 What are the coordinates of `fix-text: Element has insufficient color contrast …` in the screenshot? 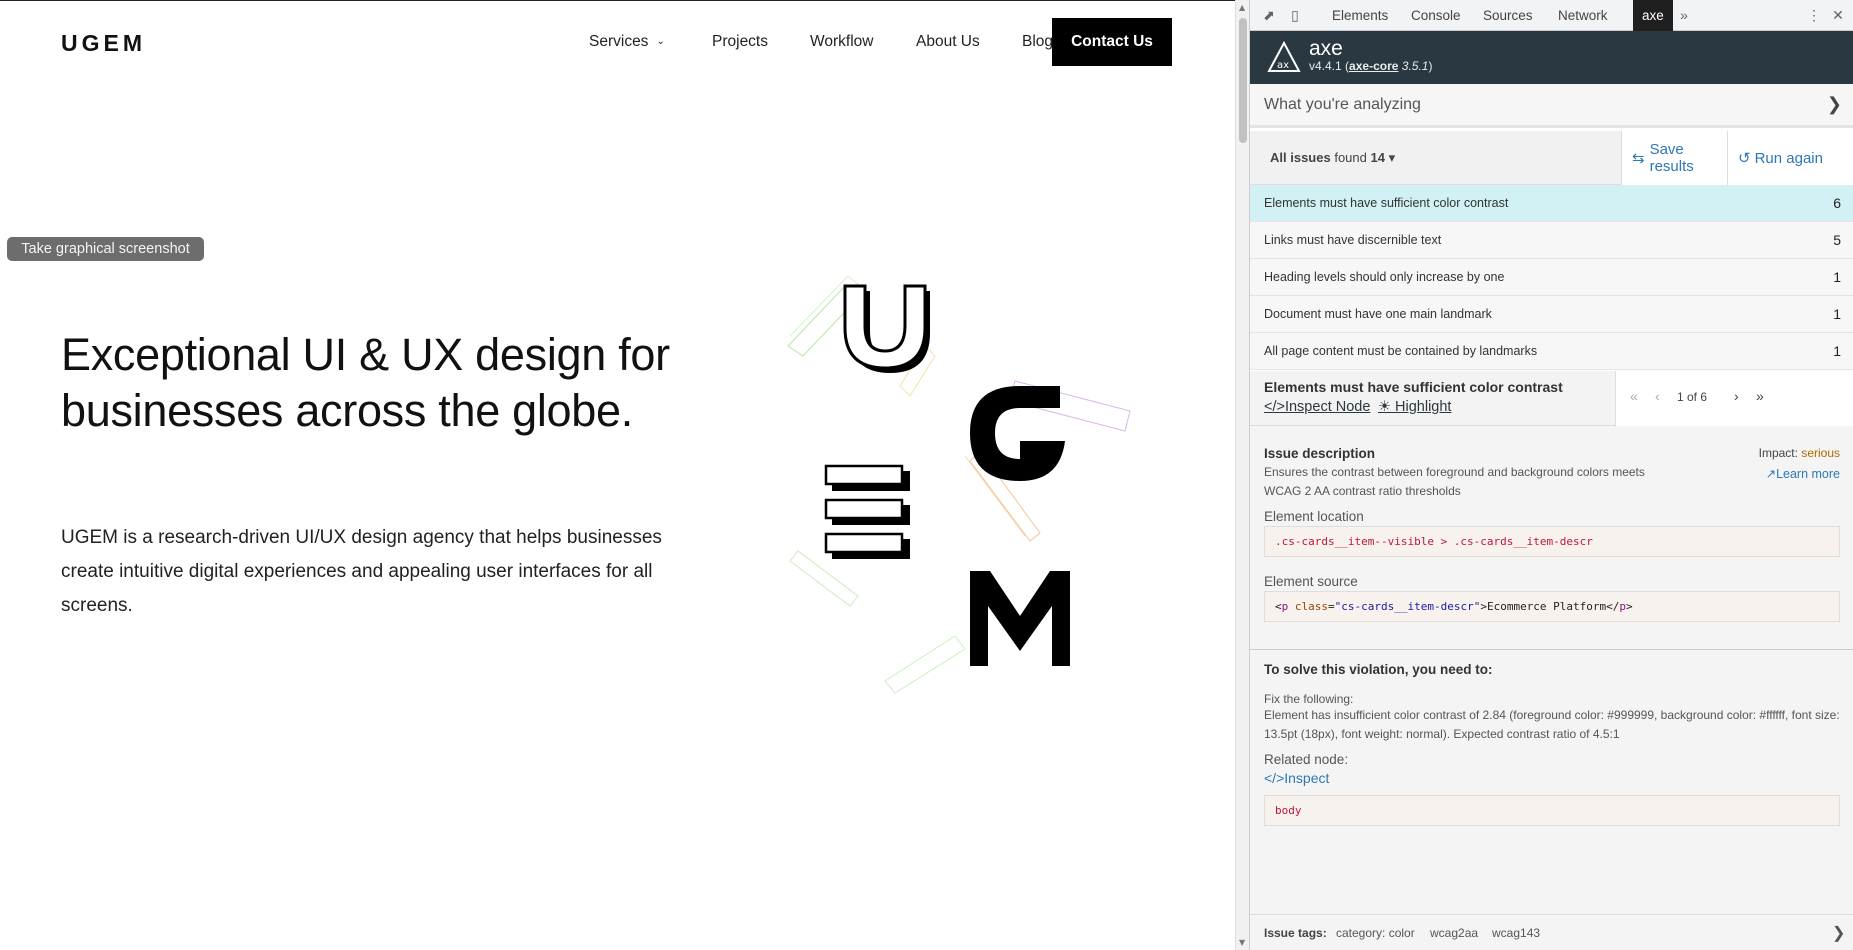 It's located at (1552, 724).